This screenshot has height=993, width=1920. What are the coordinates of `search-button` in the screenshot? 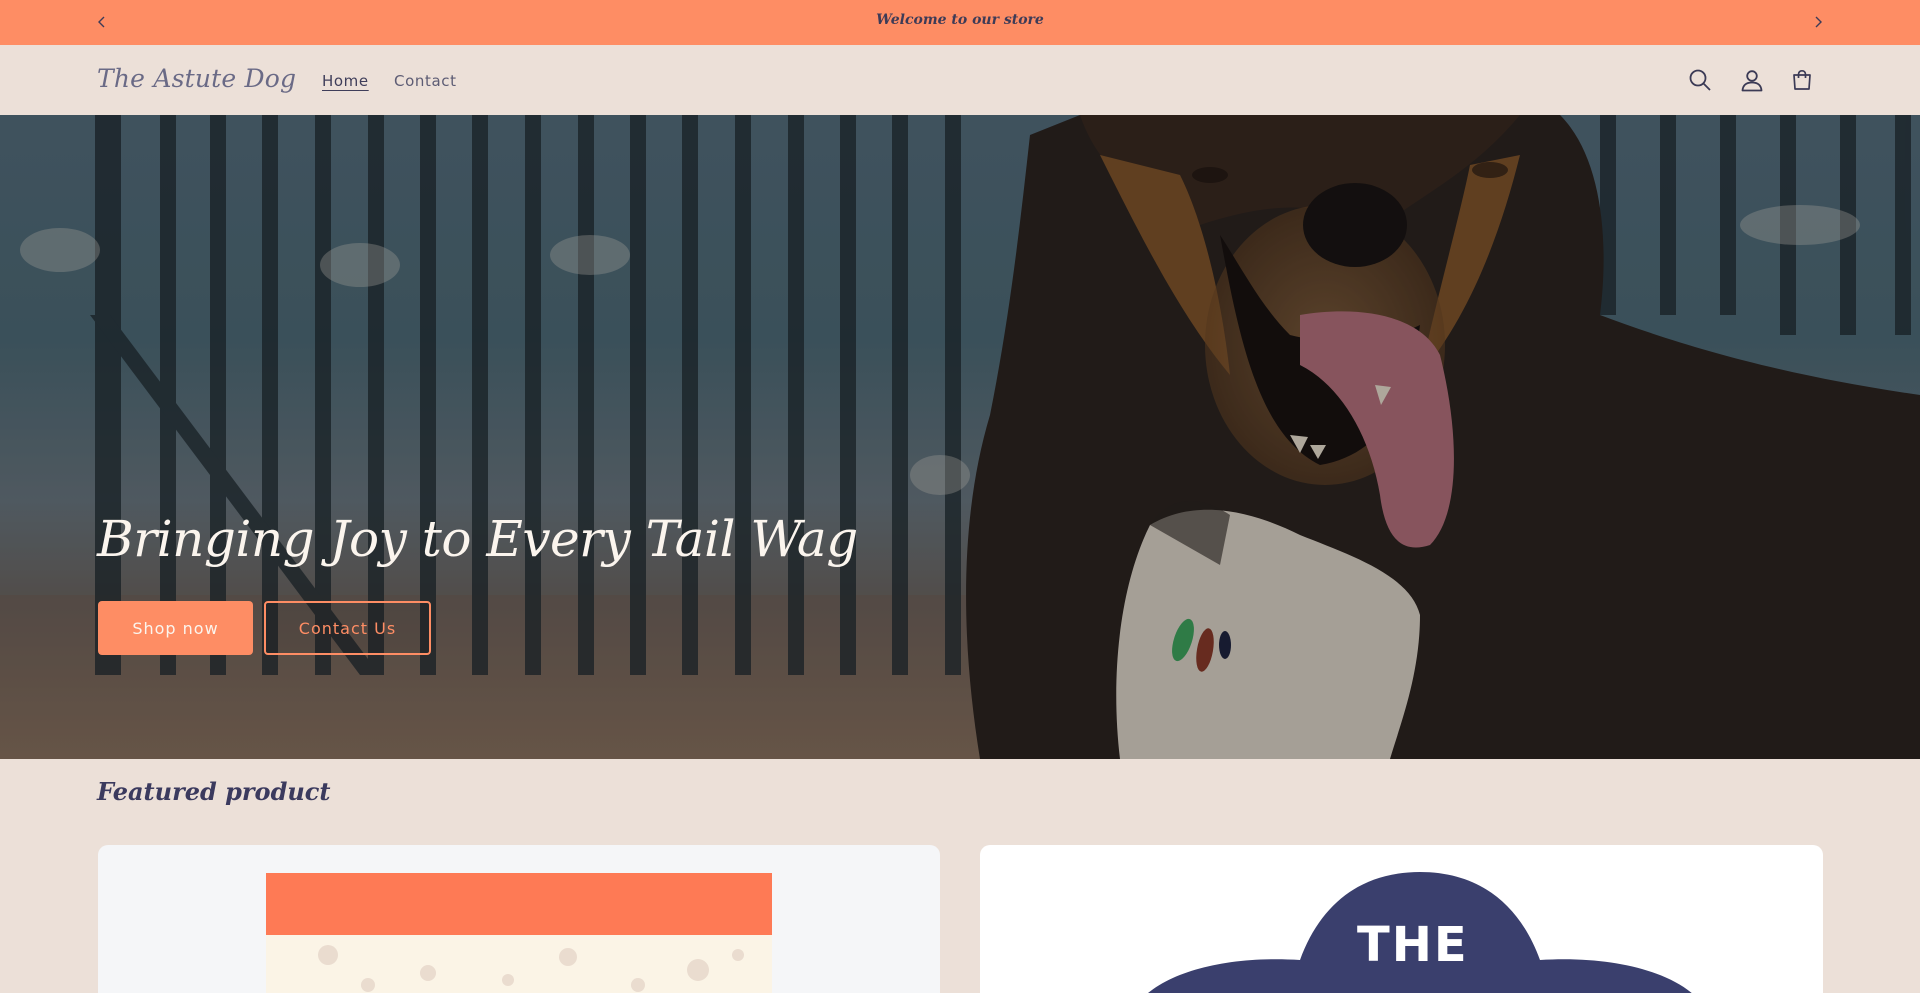 It's located at (1700, 80).